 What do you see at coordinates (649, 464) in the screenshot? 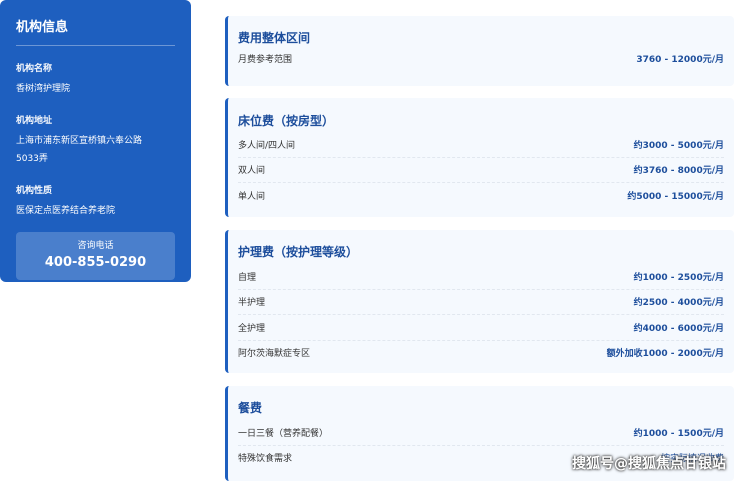
I see `watermark: 搜狐号@搜狐焦点甘银站` at bounding box center [649, 464].